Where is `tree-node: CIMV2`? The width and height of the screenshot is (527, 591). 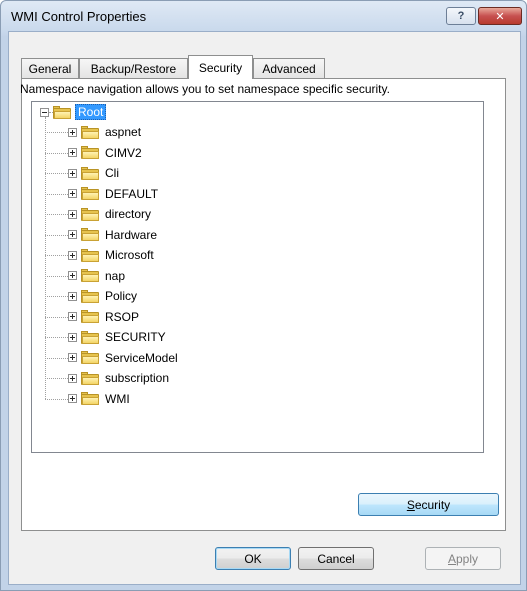
tree-node: CIMV2 is located at coordinates (106, 153).